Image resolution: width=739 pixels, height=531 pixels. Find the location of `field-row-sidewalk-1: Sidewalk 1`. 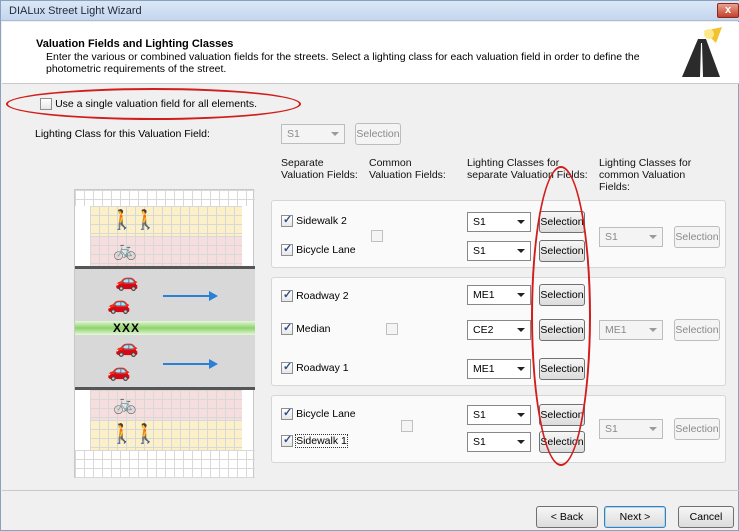

field-row-sidewalk-1: Sidewalk 1 is located at coordinates (314, 440).